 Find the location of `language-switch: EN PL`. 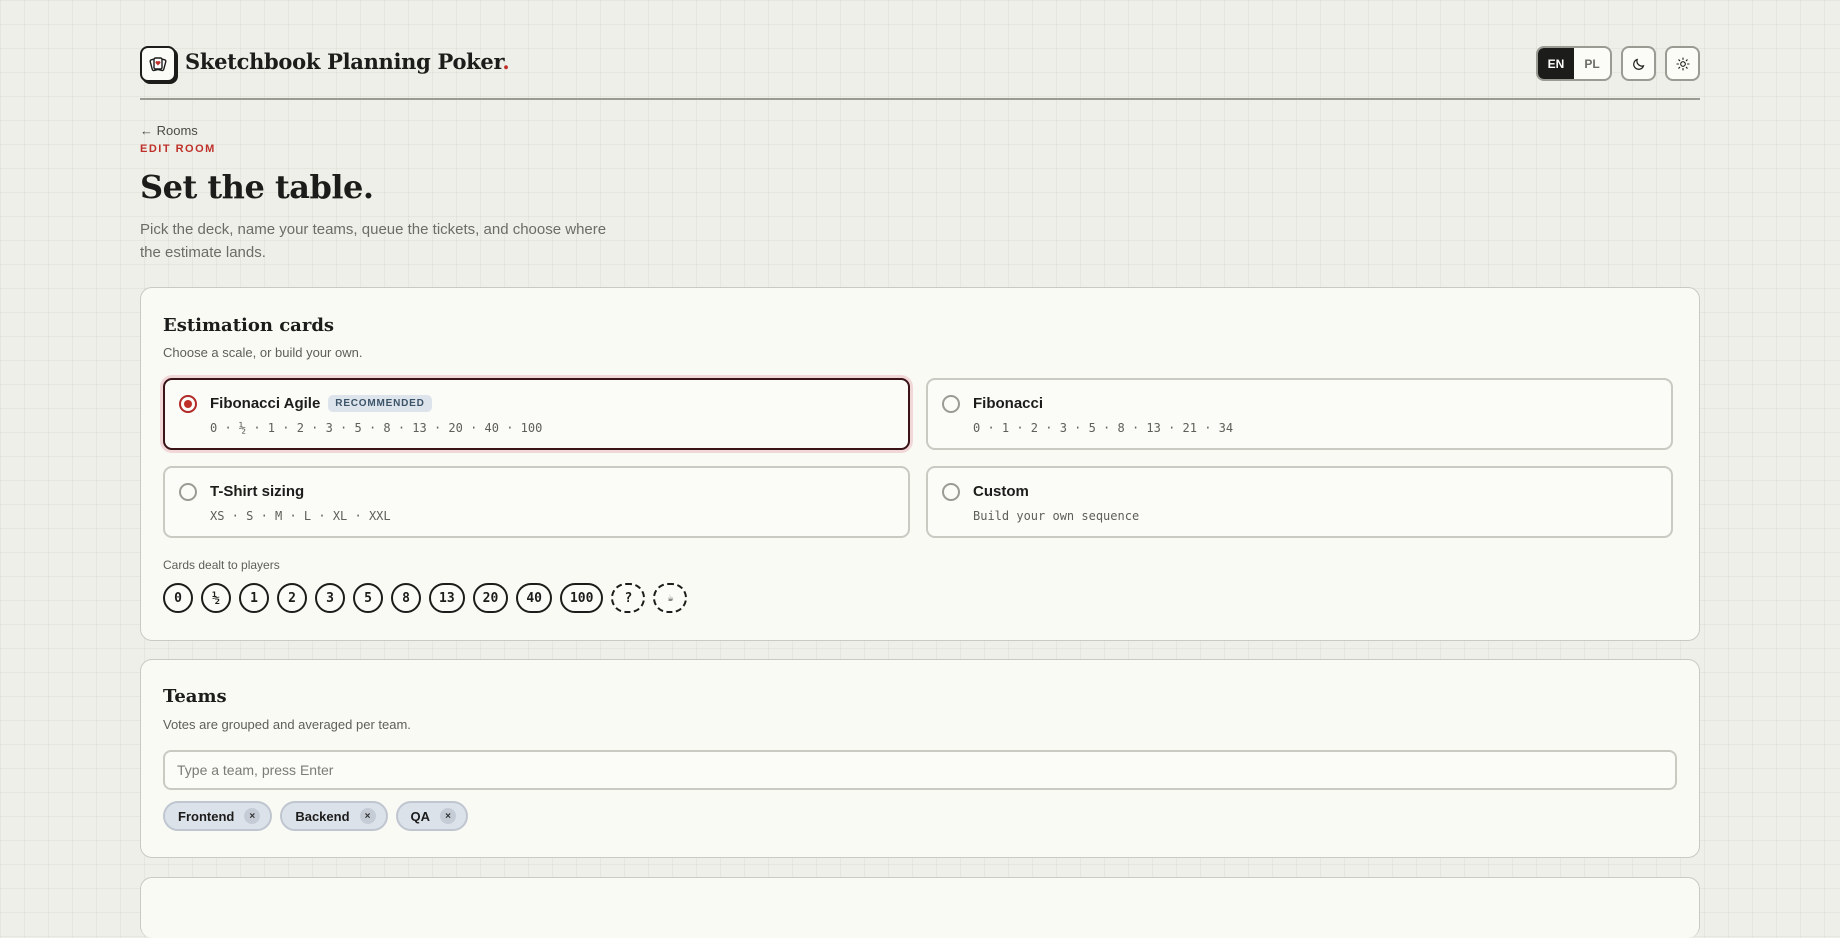

language-switch: EN PL is located at coordinates (1574, 63).